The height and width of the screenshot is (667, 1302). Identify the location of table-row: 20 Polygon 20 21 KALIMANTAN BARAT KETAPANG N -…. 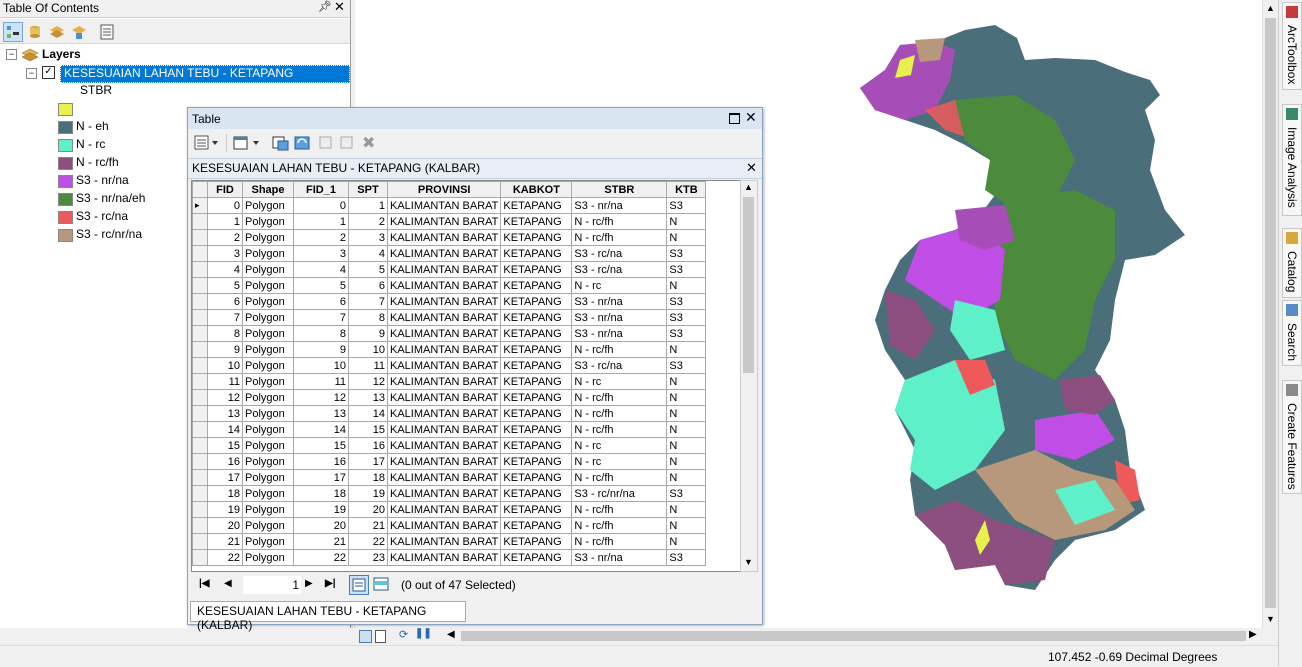
(449, 525).